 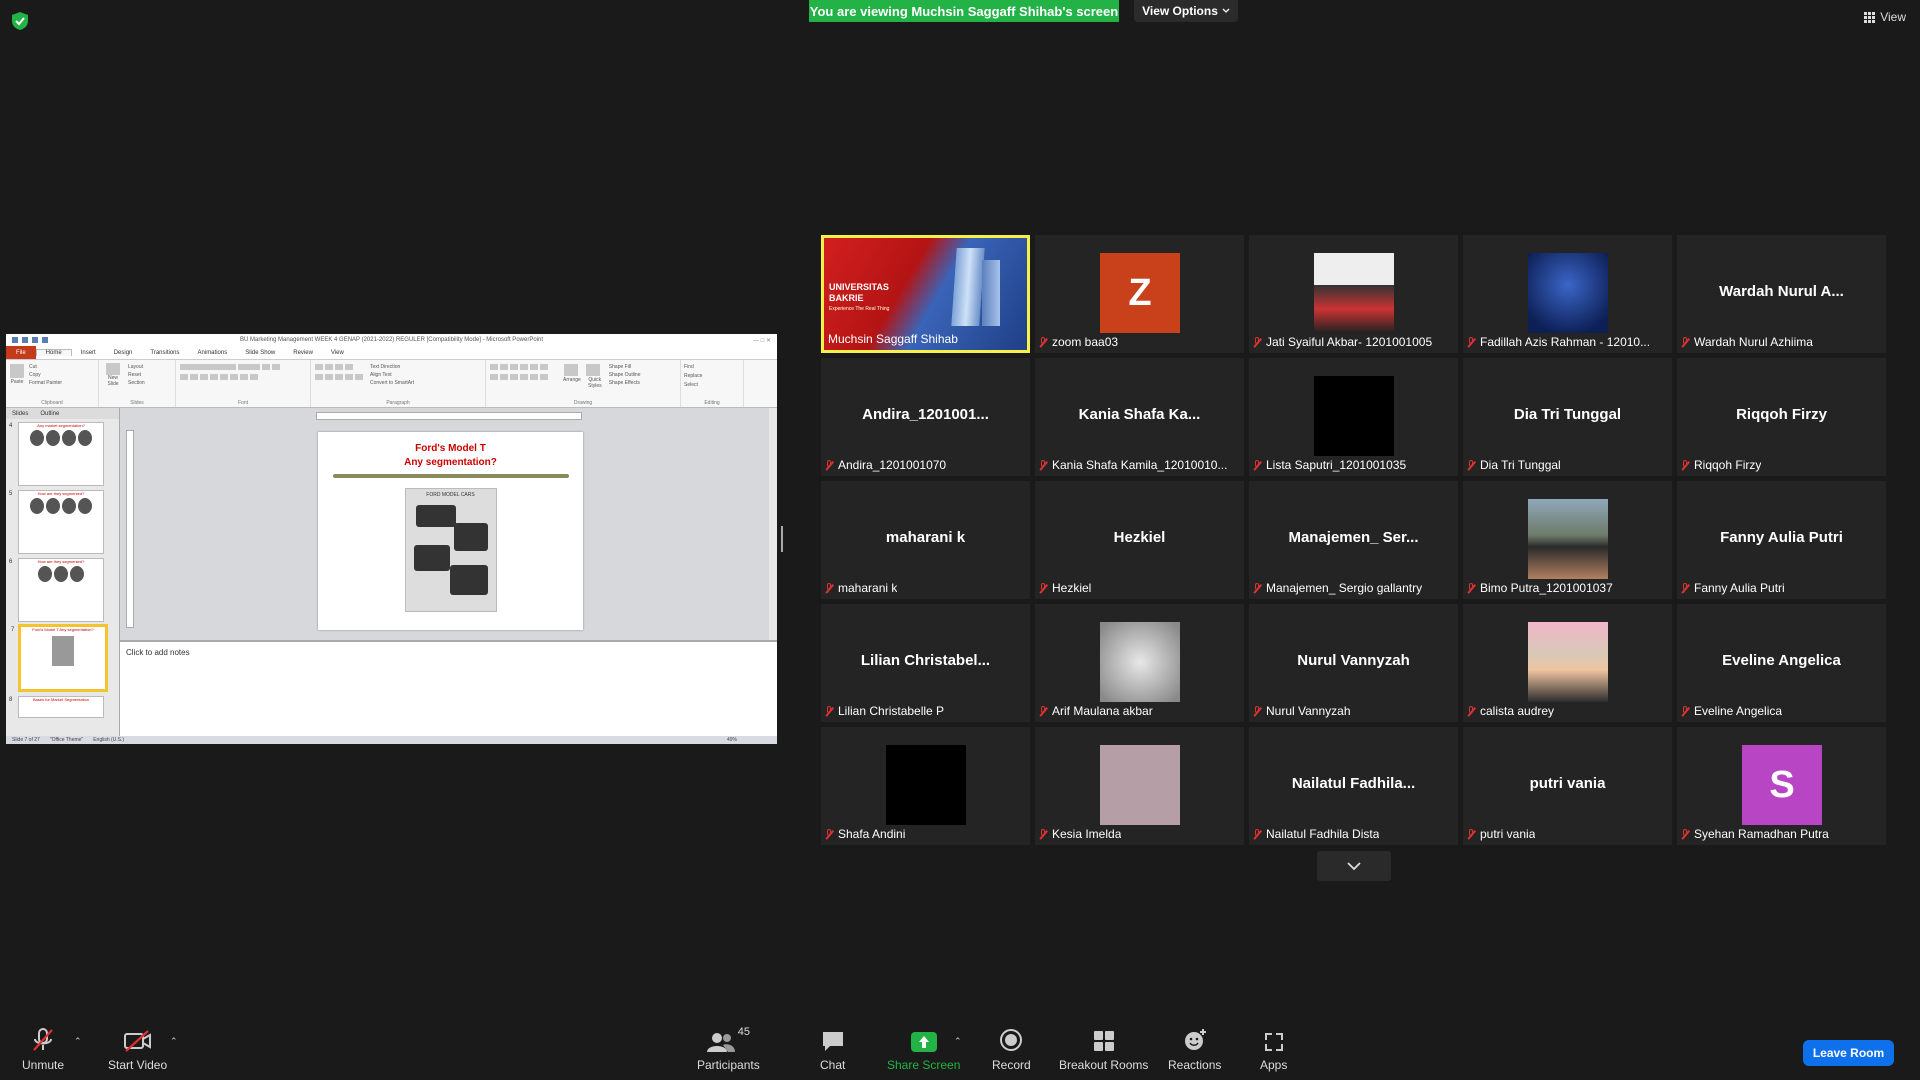 I want to click on participant-name-label: Riqqoh Firzy, so click(x=1721, y=465).